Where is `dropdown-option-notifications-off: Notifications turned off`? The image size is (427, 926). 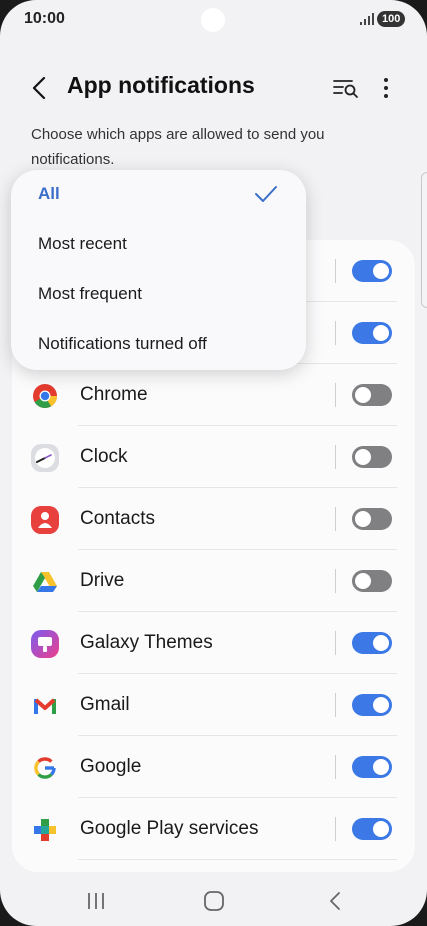 dropdown-option-notifications-off: Notifications turned off is located at coordinates (158, 345).